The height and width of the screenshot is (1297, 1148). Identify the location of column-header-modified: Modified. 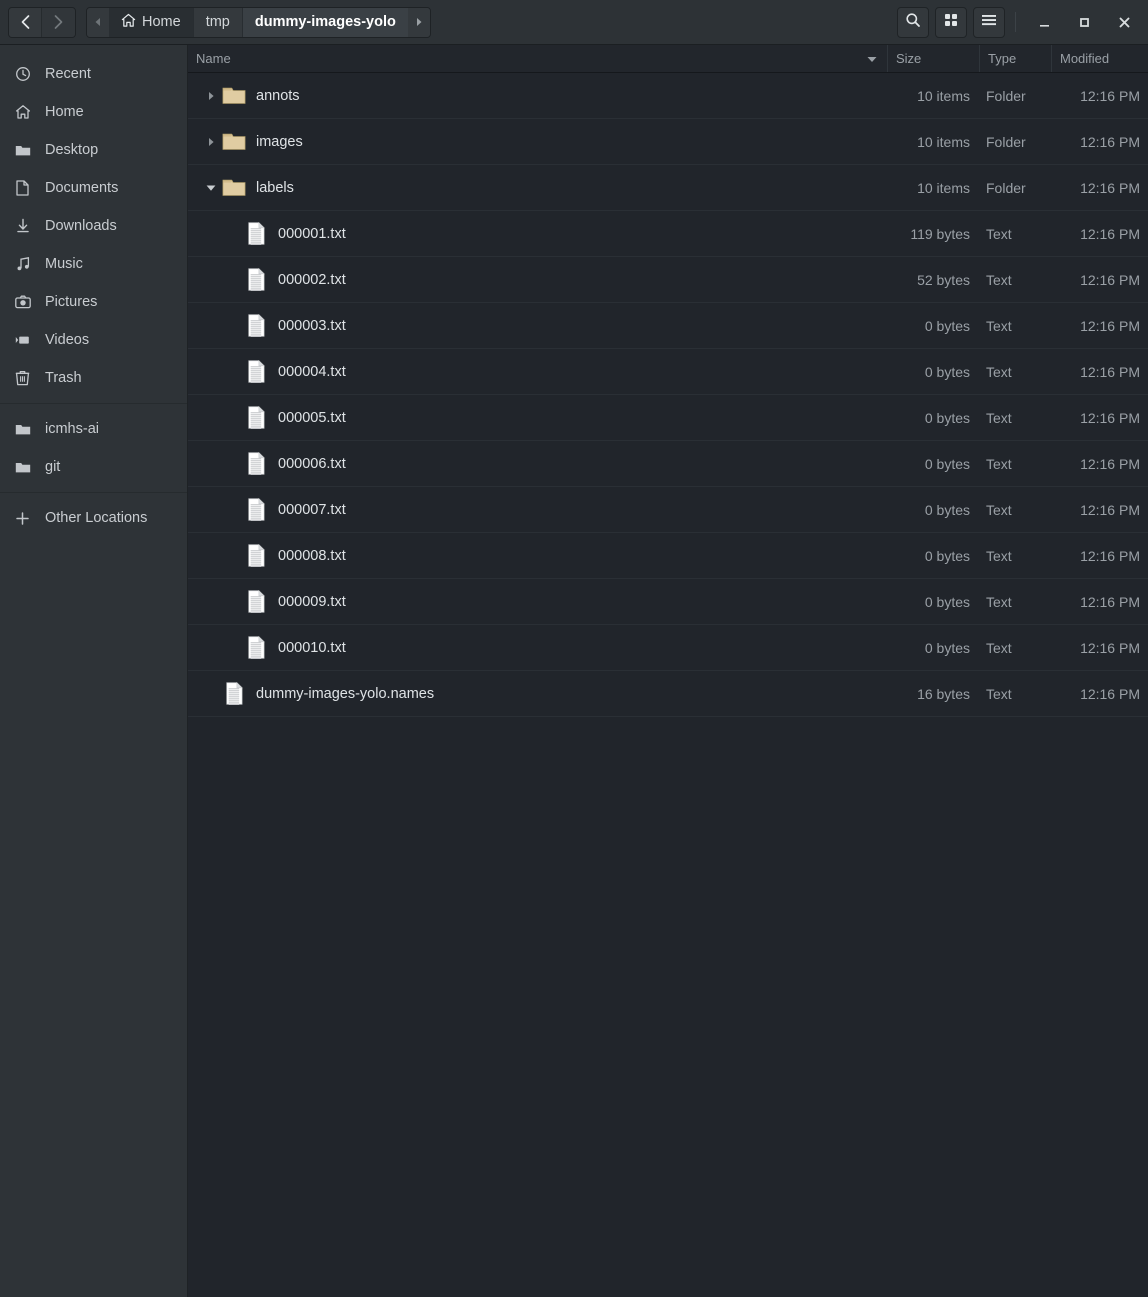
(1100, 58).